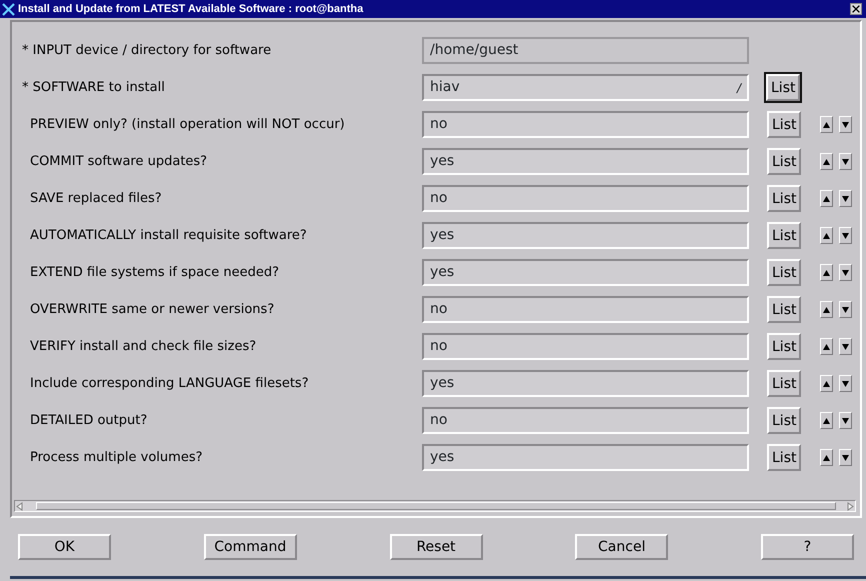 This screenshot has height=581, width=866. Describe the element at coordinates (250, 547) in the screenshot. I see `dialog-button: Command` at that location.